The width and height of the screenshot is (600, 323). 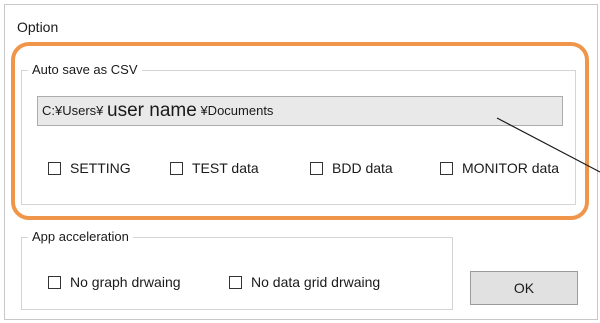 I want to click on checkbox-no-data-grid-drawing: No data grid drwaing, so click(x=304, y=282).